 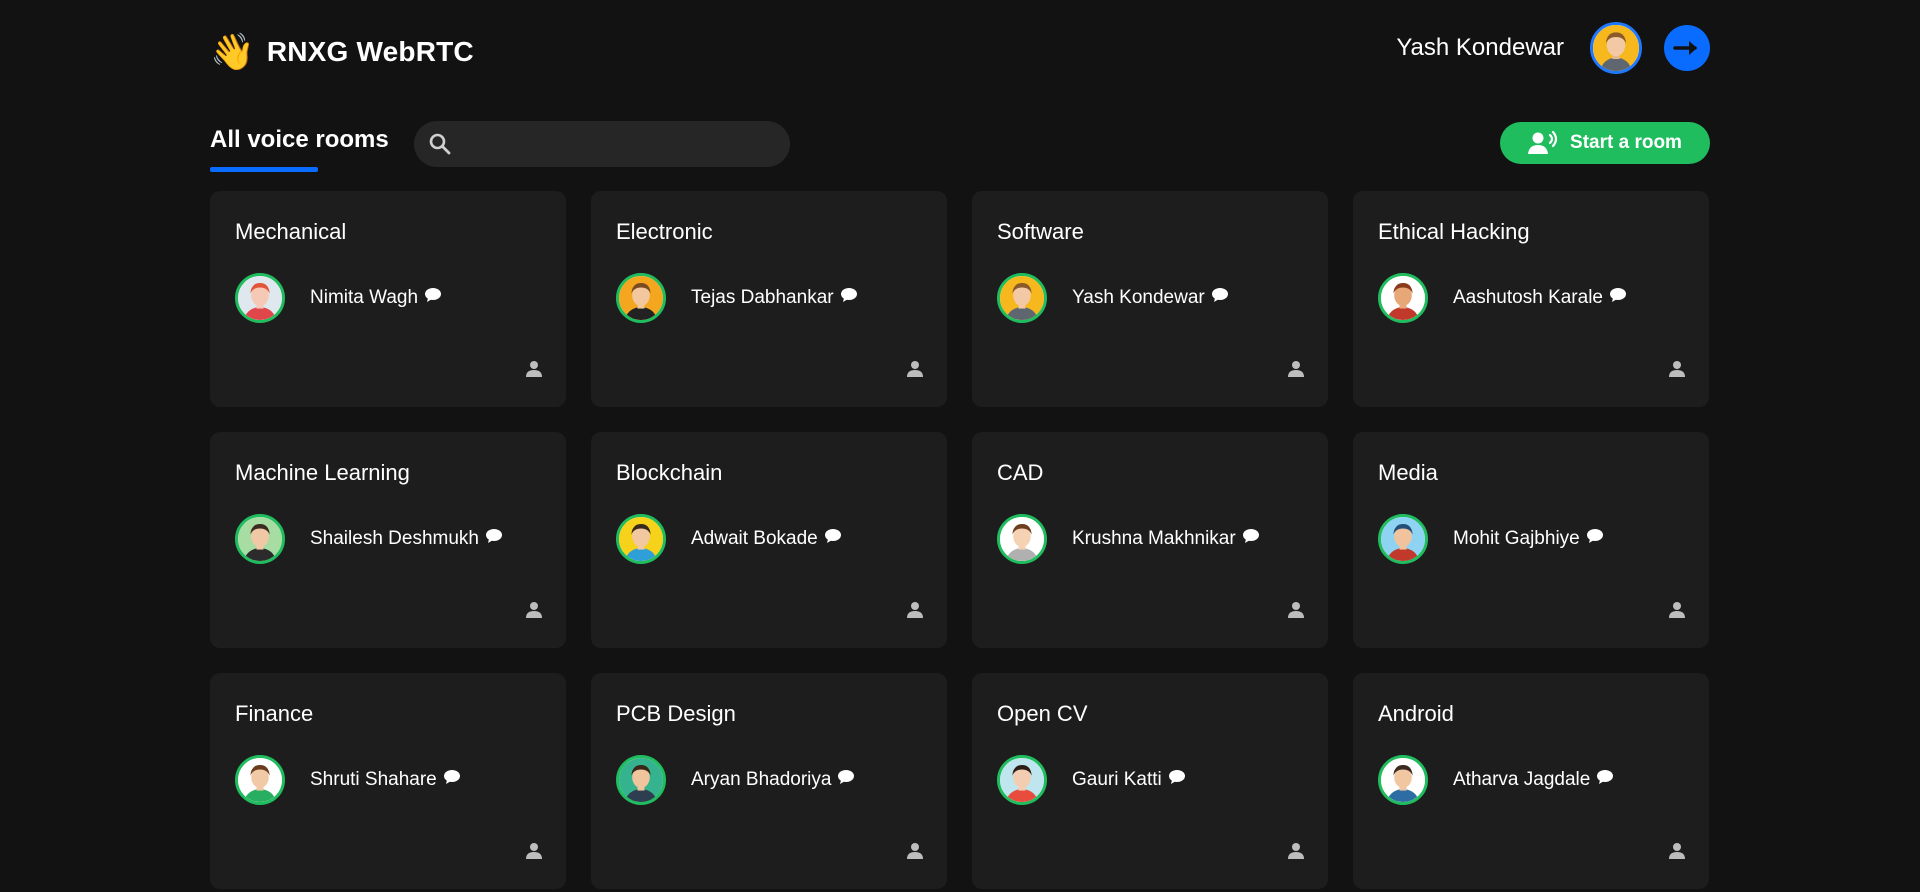 I want to click on room-card: Finance Shruti Shahare, so click(x=388, y=781).